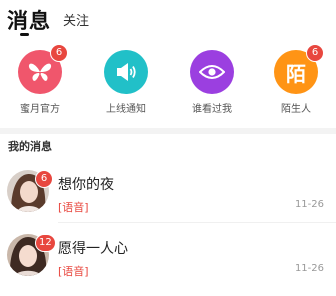  What do you see at coordinates (40, 84) in the screenshot?
I see `quick-action-official: 6 蜜月官方` at bounding box center [40, 84].